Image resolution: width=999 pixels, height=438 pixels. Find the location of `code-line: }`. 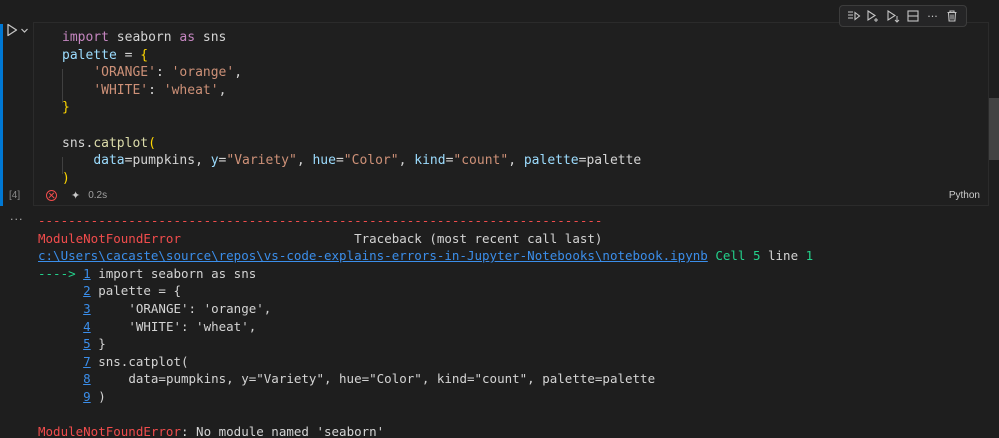

code-line: } is located at coordinates (351, 108).